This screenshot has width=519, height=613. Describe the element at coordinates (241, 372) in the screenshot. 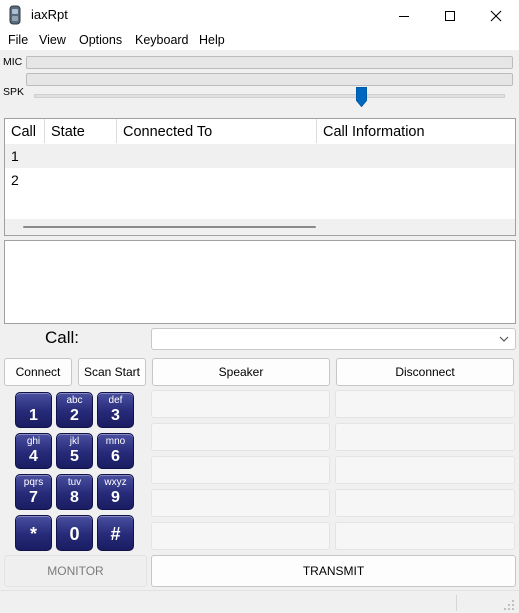

I see `speaker-button: Speaker` at that location.